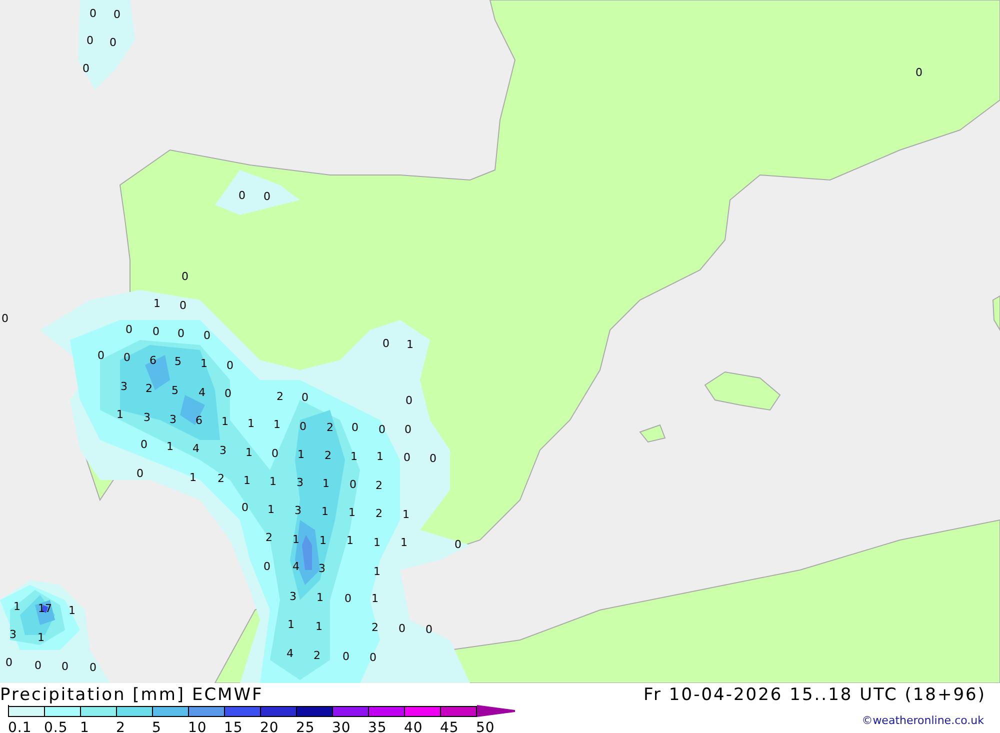 This screenshot has width=1000, height=733. Describe the element at coordinates (449, 726) in the screenshot. I see `scale-label: 45` at that location.